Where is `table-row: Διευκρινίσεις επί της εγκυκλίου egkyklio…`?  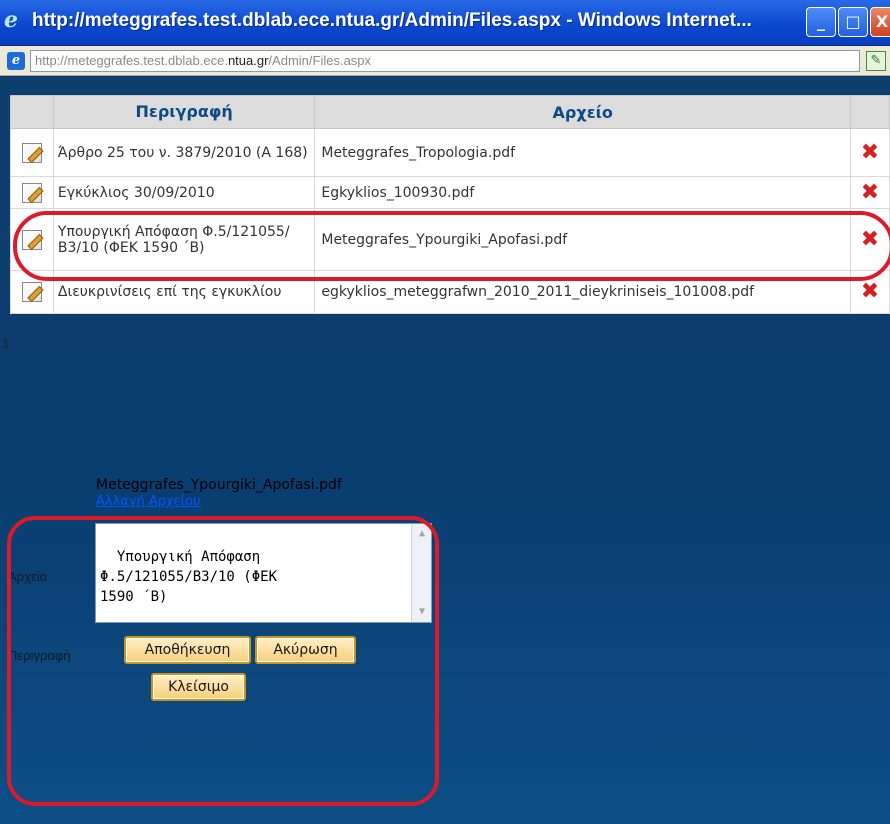 table-row: Διευκρινίσεις επί της εγκυκλίου egkyklio… is located at coordinates (450, 292).